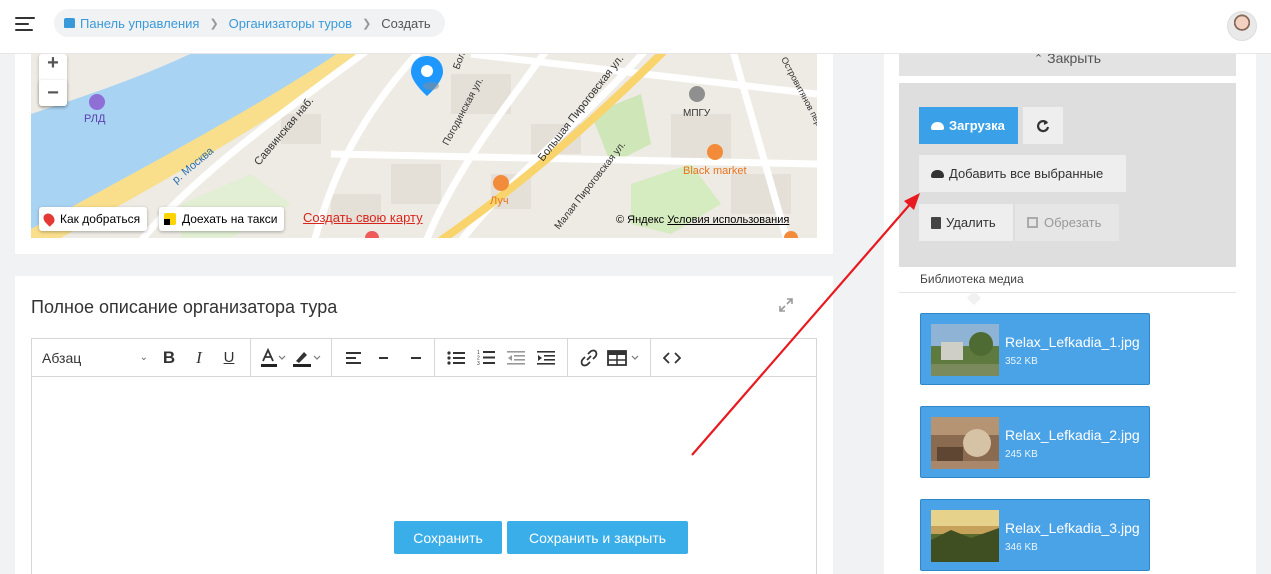 Image resolution: width=1271 pixels, height=574 pixels. Describe the element at coordinates (143, 357) in the screenshot. I see `chevron-down-icon: ⌄` at that location.